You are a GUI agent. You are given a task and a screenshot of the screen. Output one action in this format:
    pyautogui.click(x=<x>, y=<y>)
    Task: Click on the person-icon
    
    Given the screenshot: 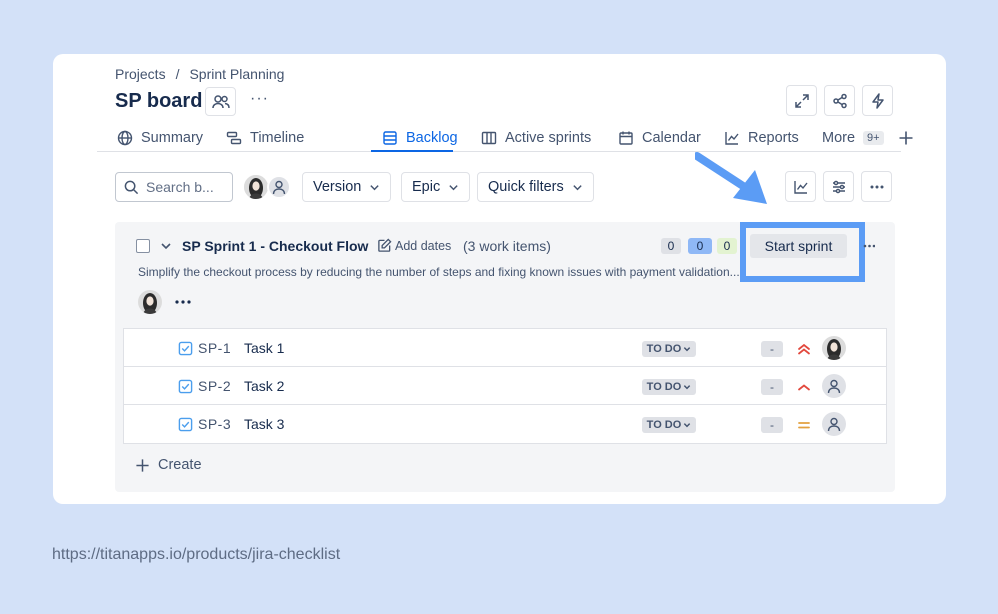 What is the action you would take?
    pyautogui.click(x=834, y=386)
    